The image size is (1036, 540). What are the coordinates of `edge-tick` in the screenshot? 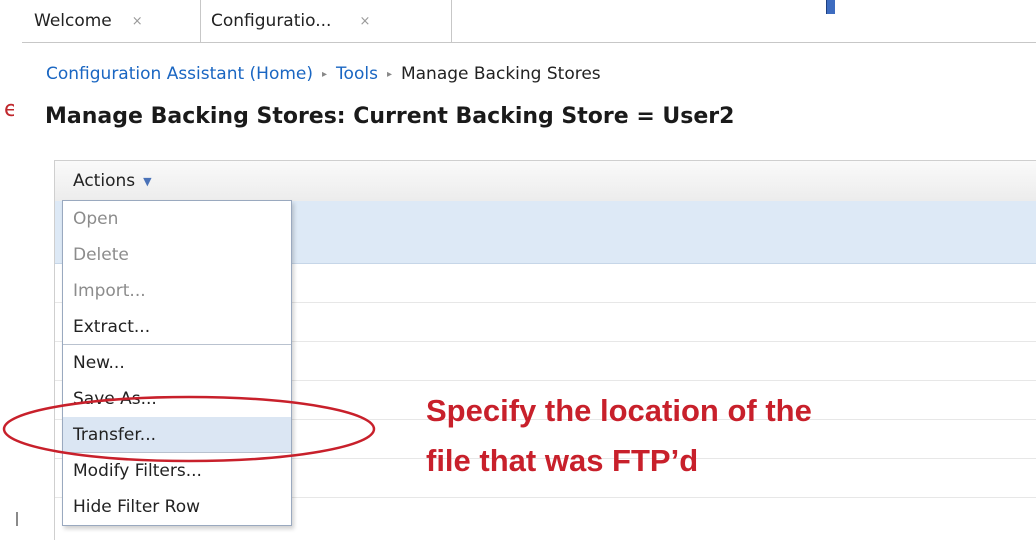 It's located at (17, 519).